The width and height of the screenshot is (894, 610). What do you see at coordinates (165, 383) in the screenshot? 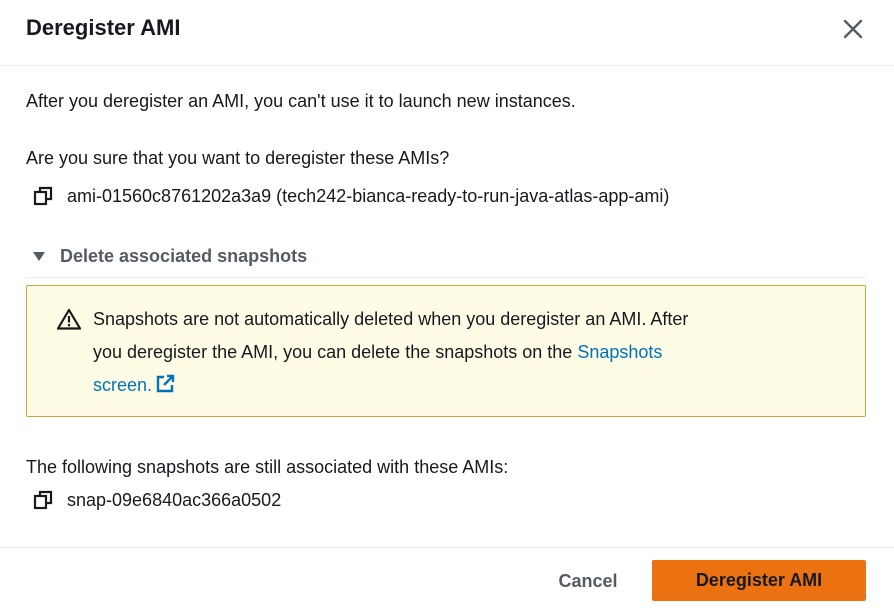
I see `external-link-icon` at bounding box center [165, 383].